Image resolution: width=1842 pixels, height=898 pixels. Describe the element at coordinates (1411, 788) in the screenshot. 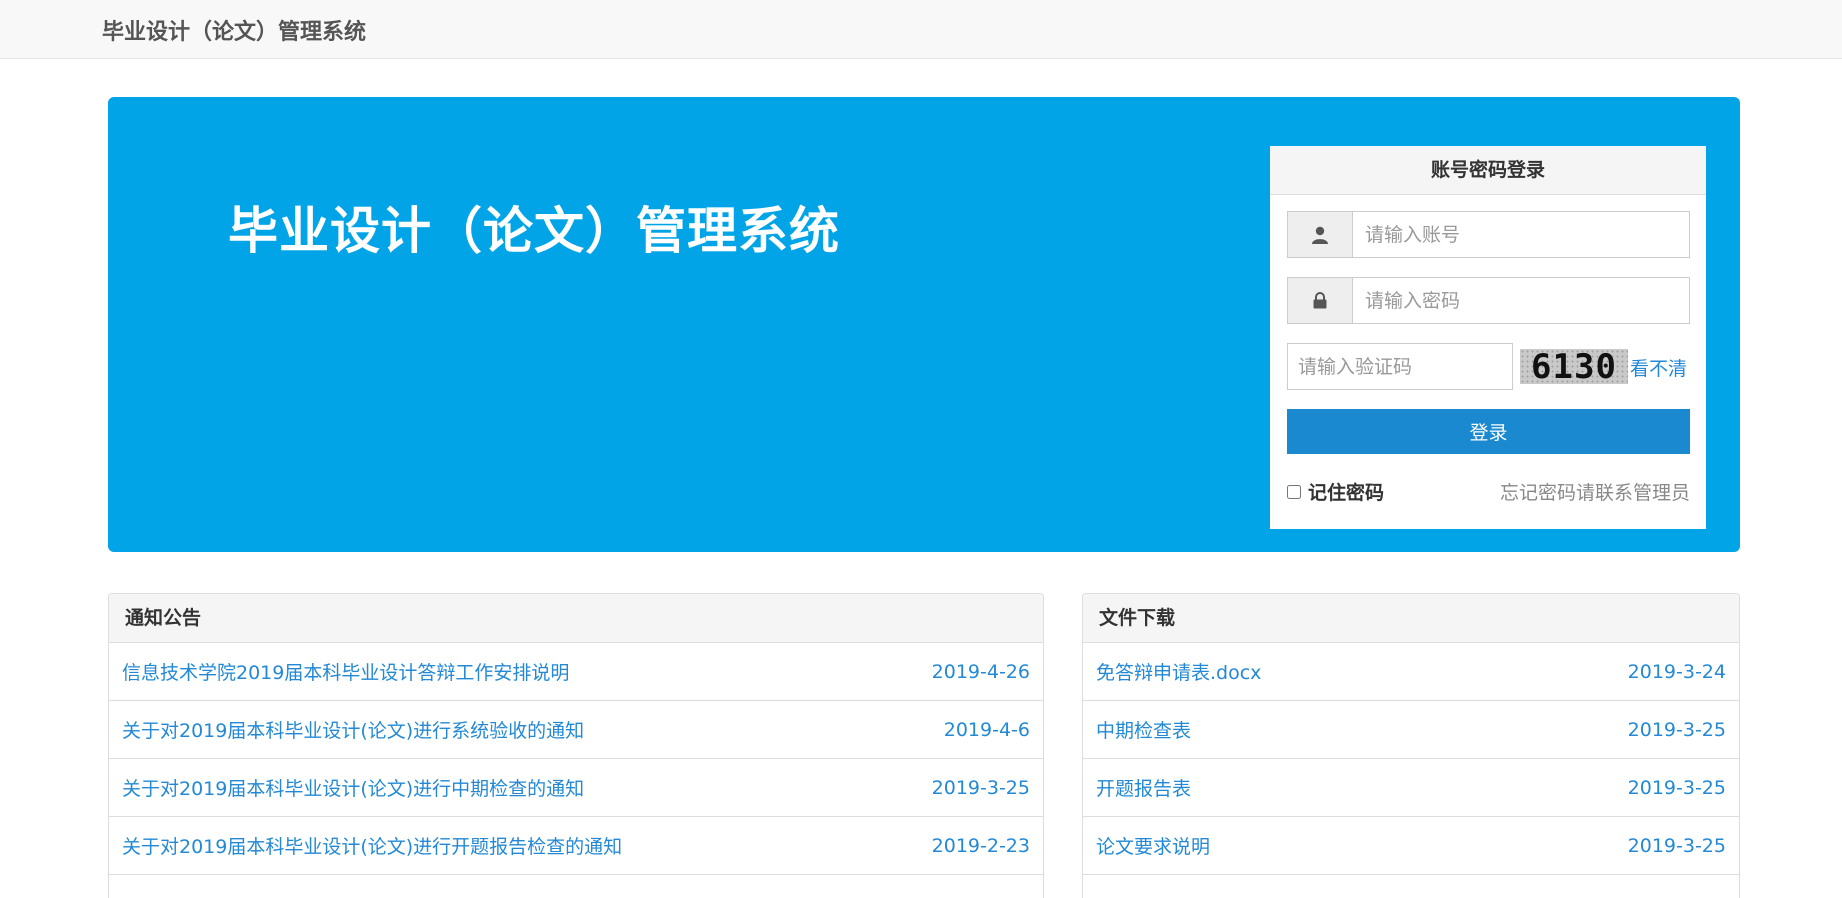

I see `list-item: 开题报告表 2019-3-25` at that location.